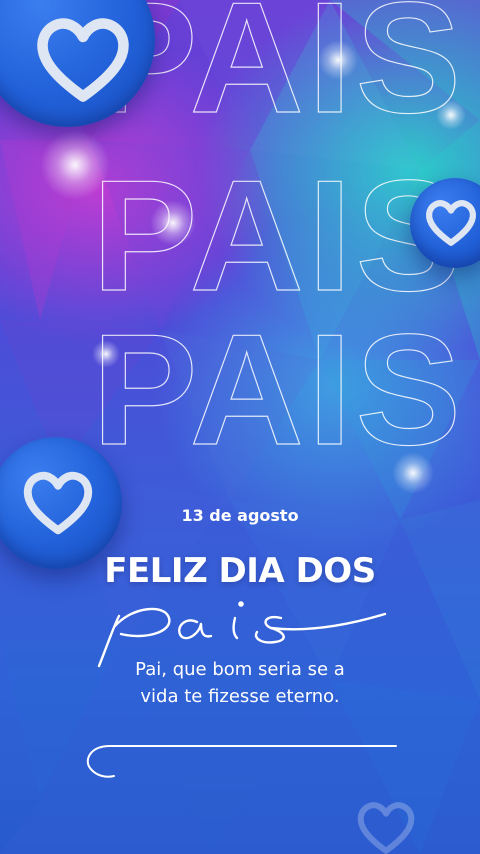  I want to click on quote-line-1: Pai, que bom seria se a, so click(240, 669).